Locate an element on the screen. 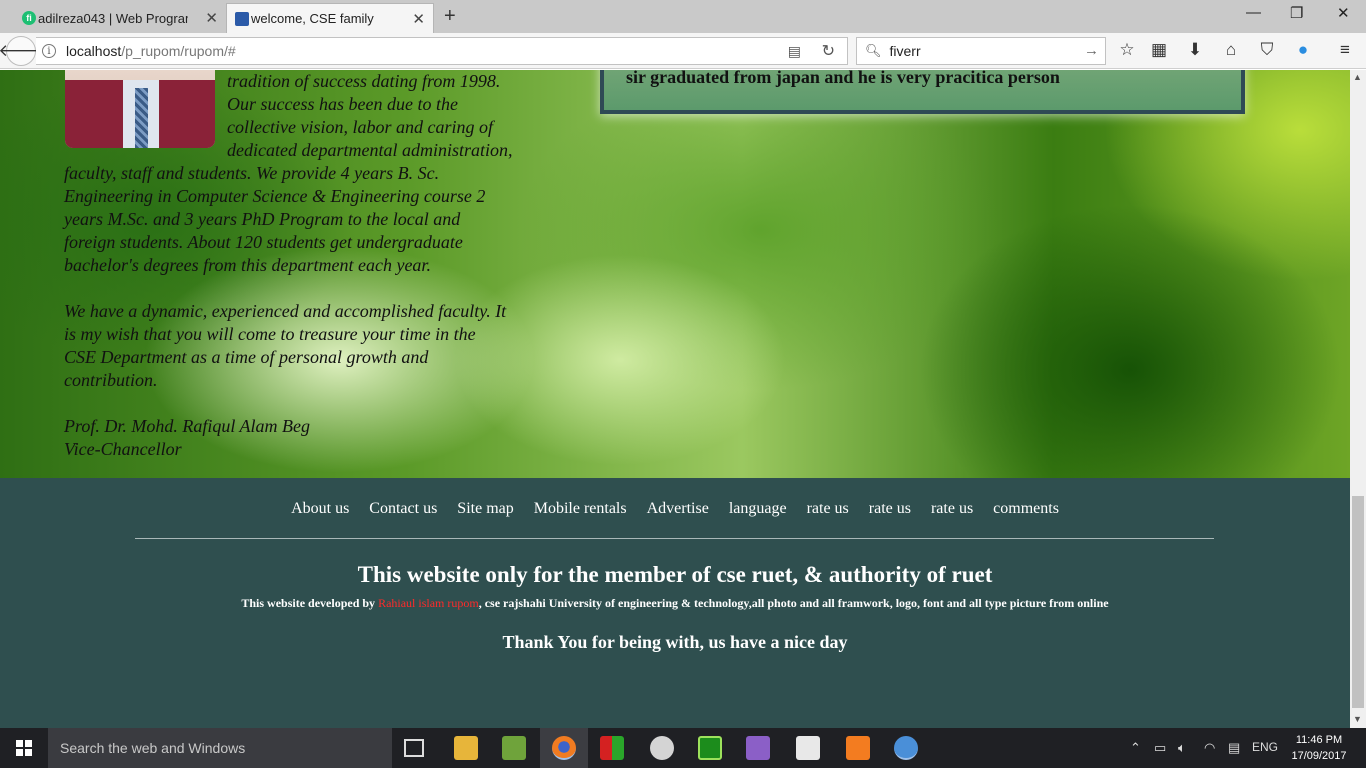 This screenshot has height=768, width=1366. footer-link-about-us: About us is located at coordinates (320, 508).